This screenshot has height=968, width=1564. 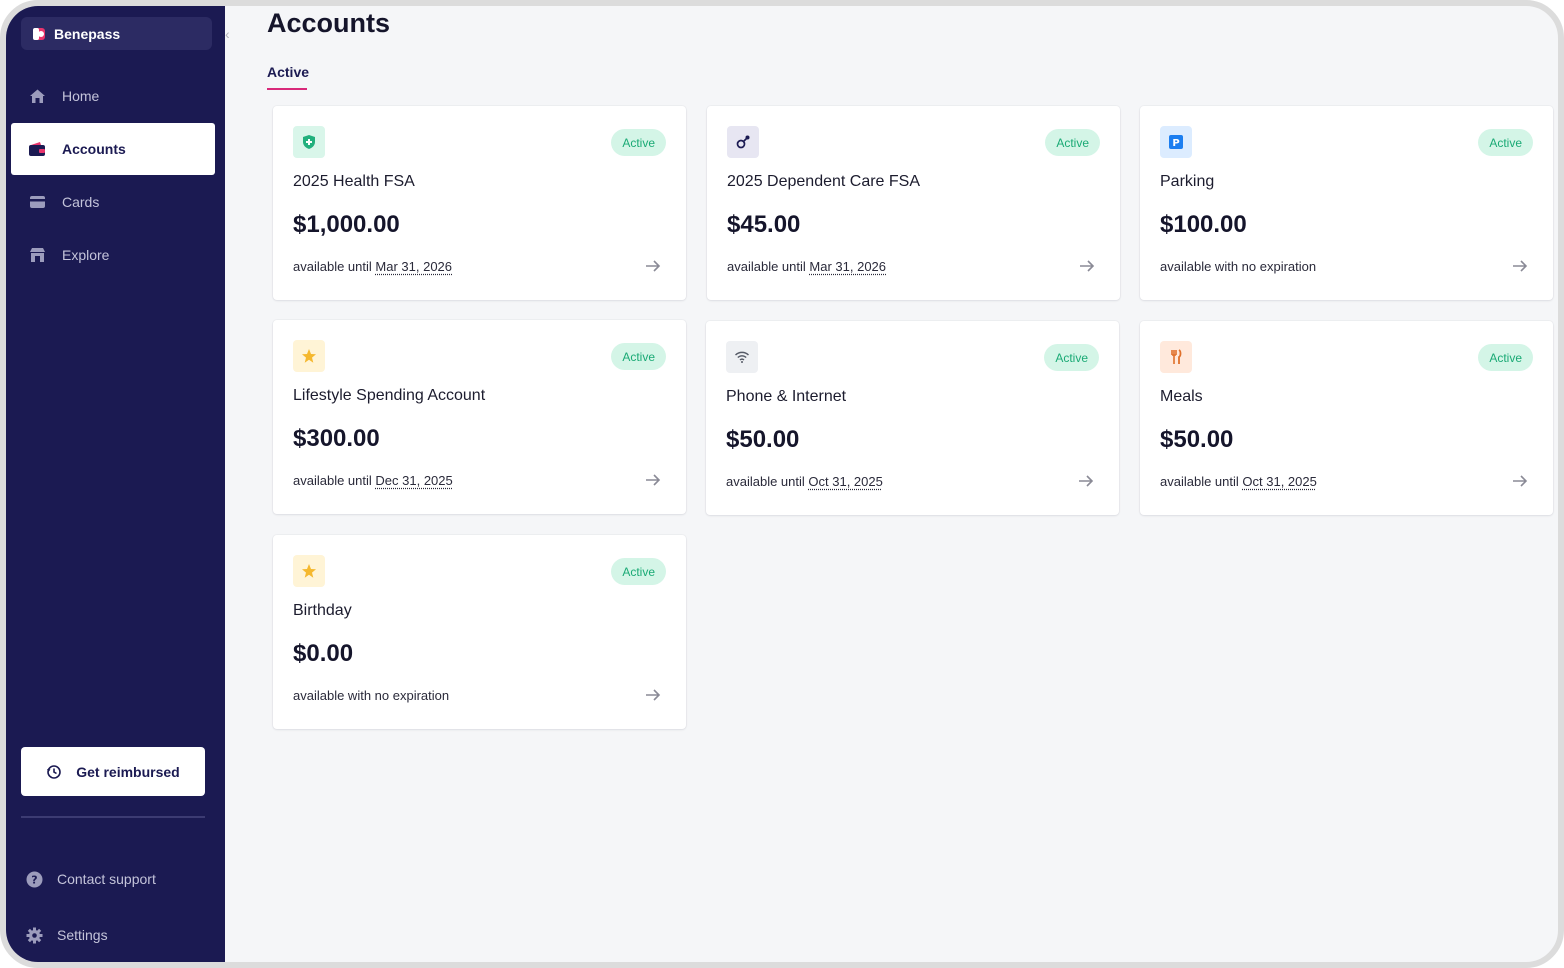 I want to click on account-name: Meals, so click(x=1181, y=396).